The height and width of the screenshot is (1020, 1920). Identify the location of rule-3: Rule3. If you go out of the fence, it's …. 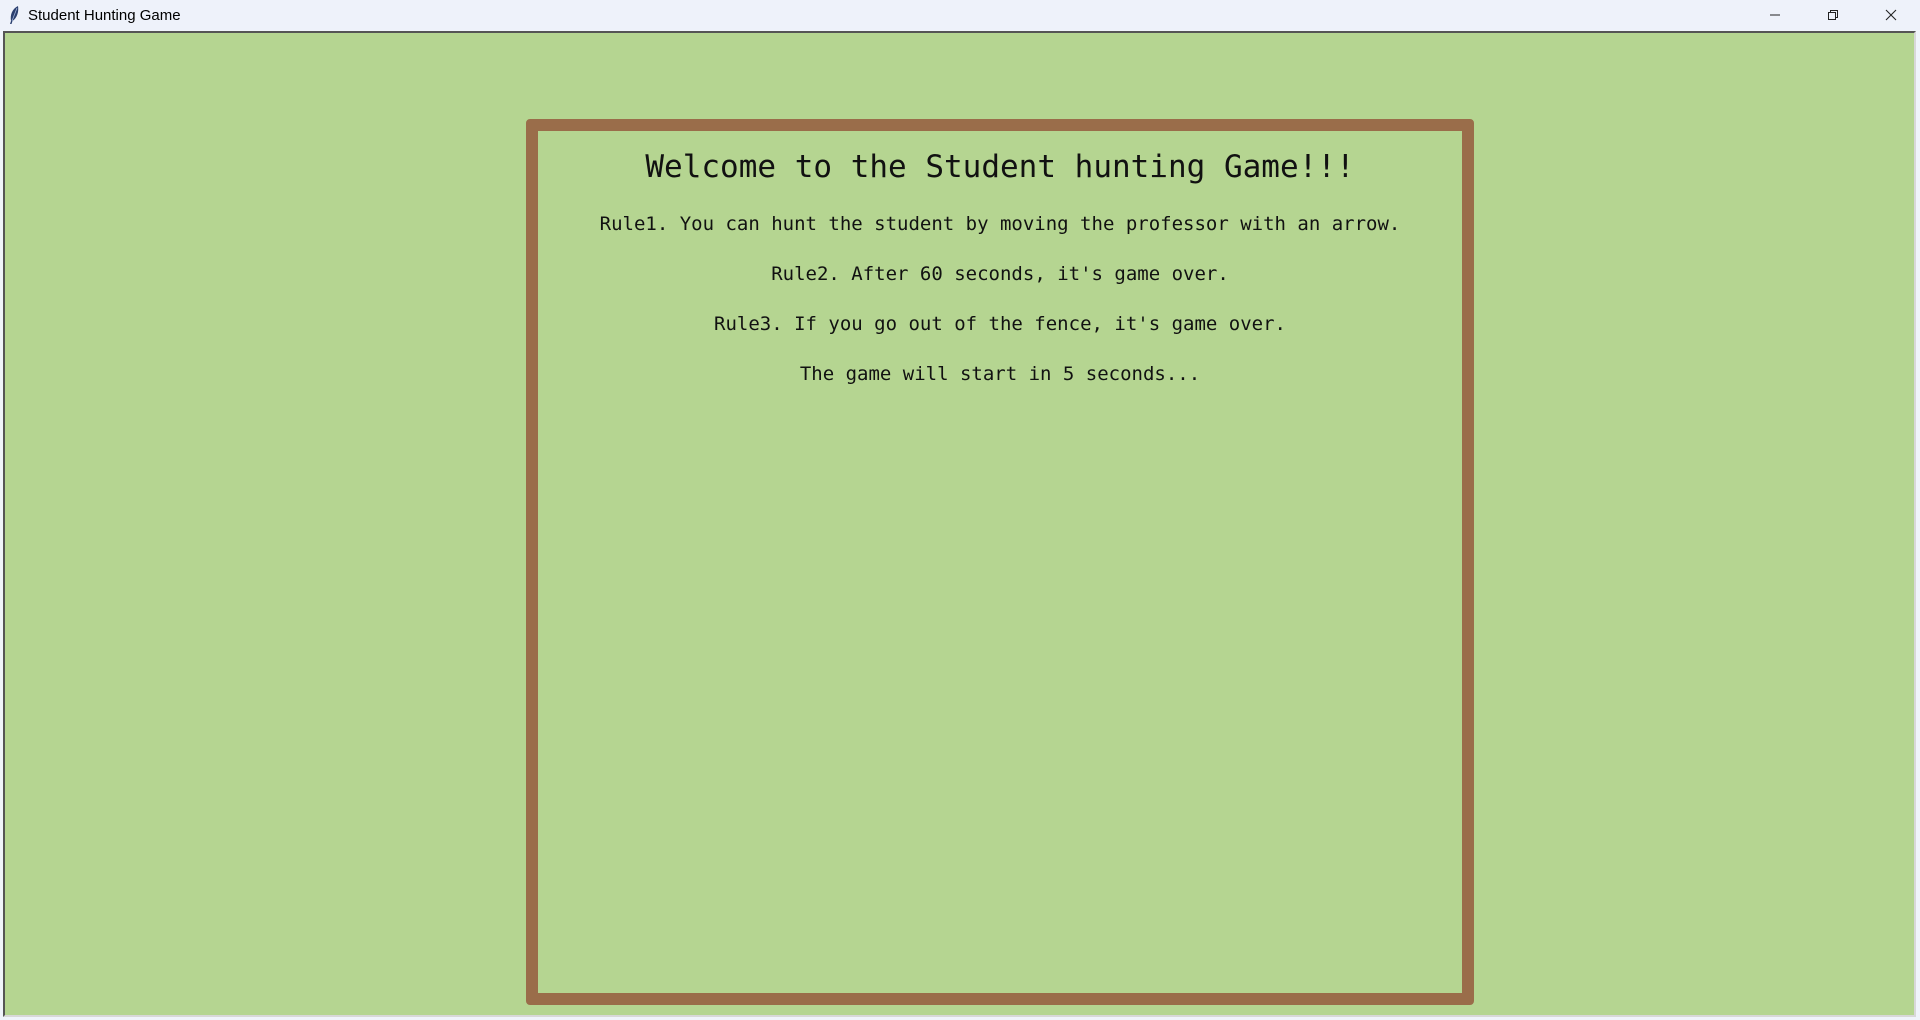
(1000, 324).